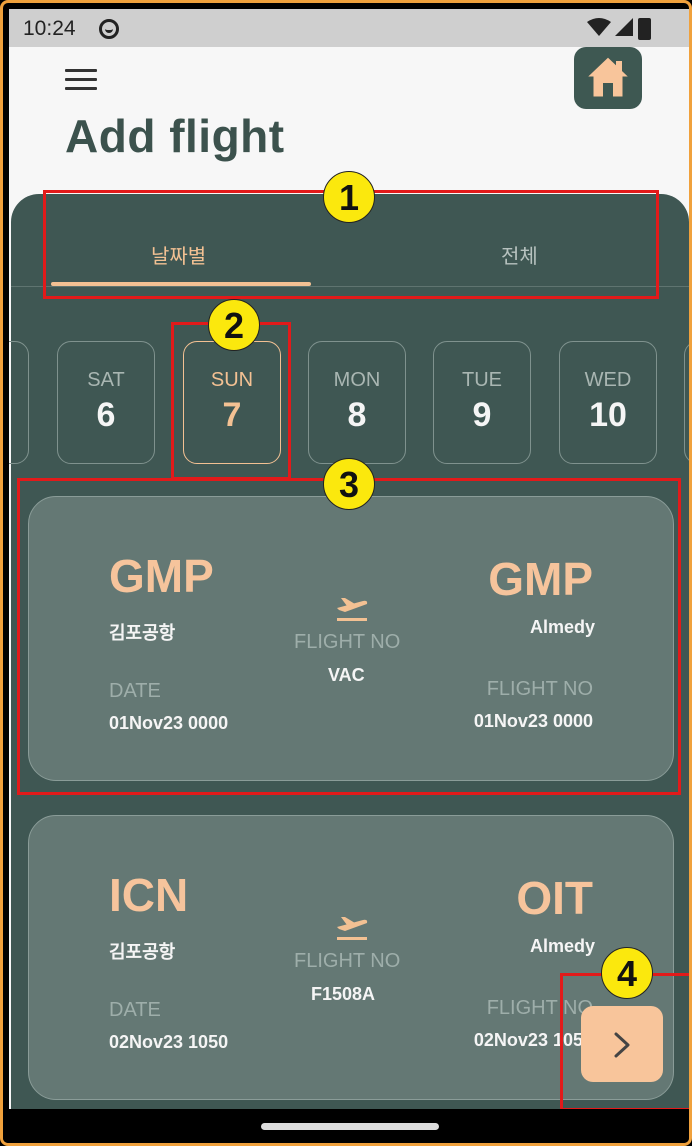  What do you see at coordinates (608, 380) in the screenshot?
I see `day-of-week: WED` at bounding box center [608, 380].